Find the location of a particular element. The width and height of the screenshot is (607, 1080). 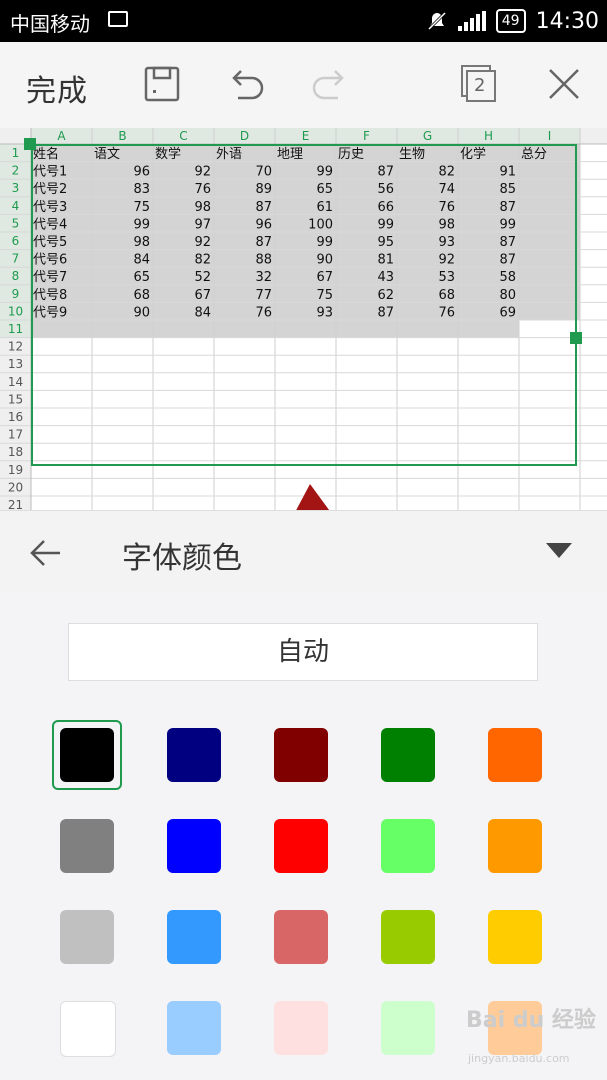

table-cell: 81 is located at coordinates (385, 260).